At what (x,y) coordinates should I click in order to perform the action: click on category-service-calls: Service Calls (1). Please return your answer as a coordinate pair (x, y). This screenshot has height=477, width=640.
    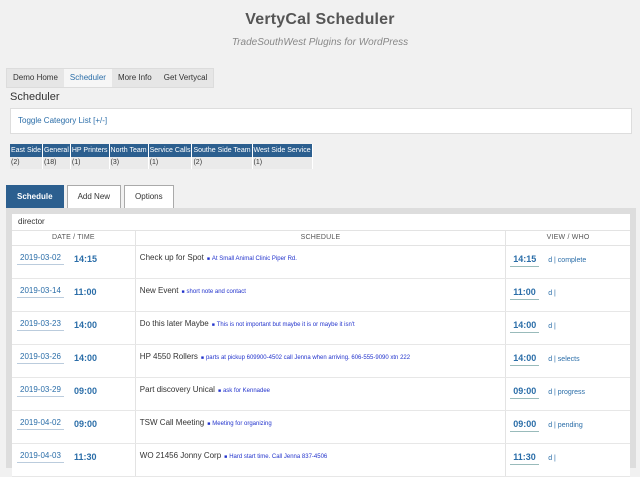
    Looking at the image, I should click on (170, 156).